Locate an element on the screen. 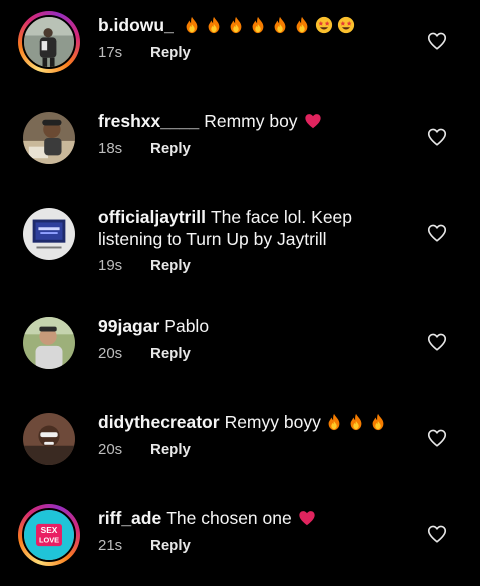  avatar-logo-text: LOVE is located at coordinates (49, 539).